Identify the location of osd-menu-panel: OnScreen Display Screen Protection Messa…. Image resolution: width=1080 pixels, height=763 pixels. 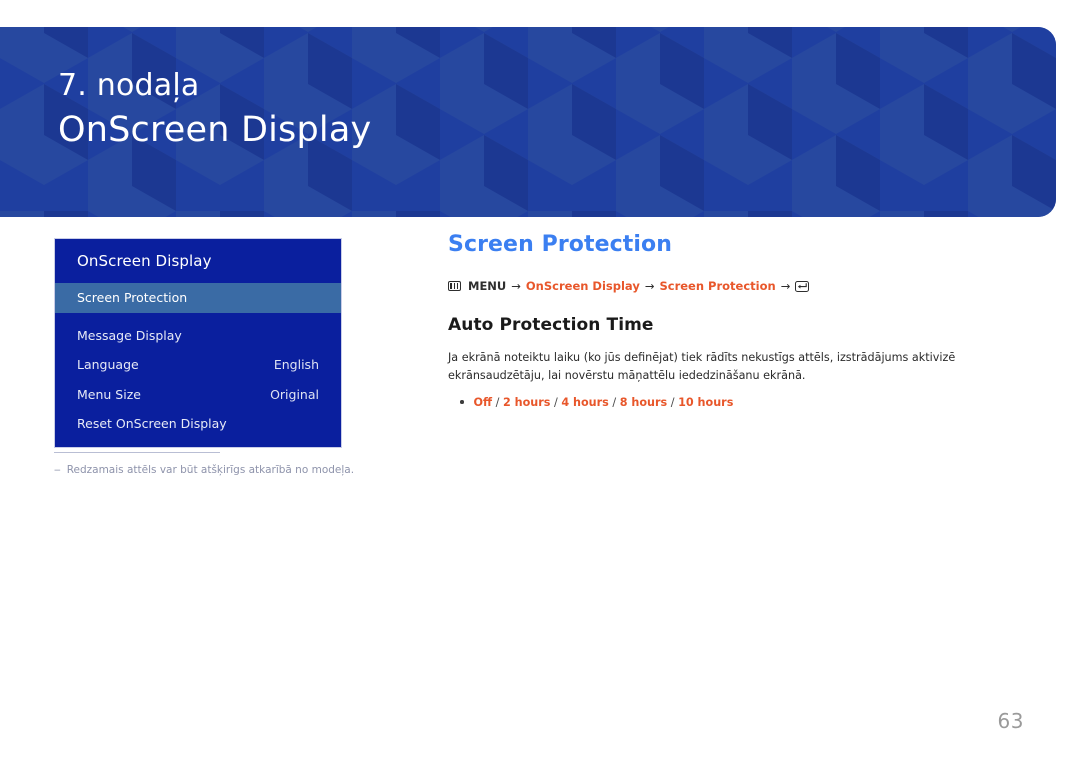
(198, 343).